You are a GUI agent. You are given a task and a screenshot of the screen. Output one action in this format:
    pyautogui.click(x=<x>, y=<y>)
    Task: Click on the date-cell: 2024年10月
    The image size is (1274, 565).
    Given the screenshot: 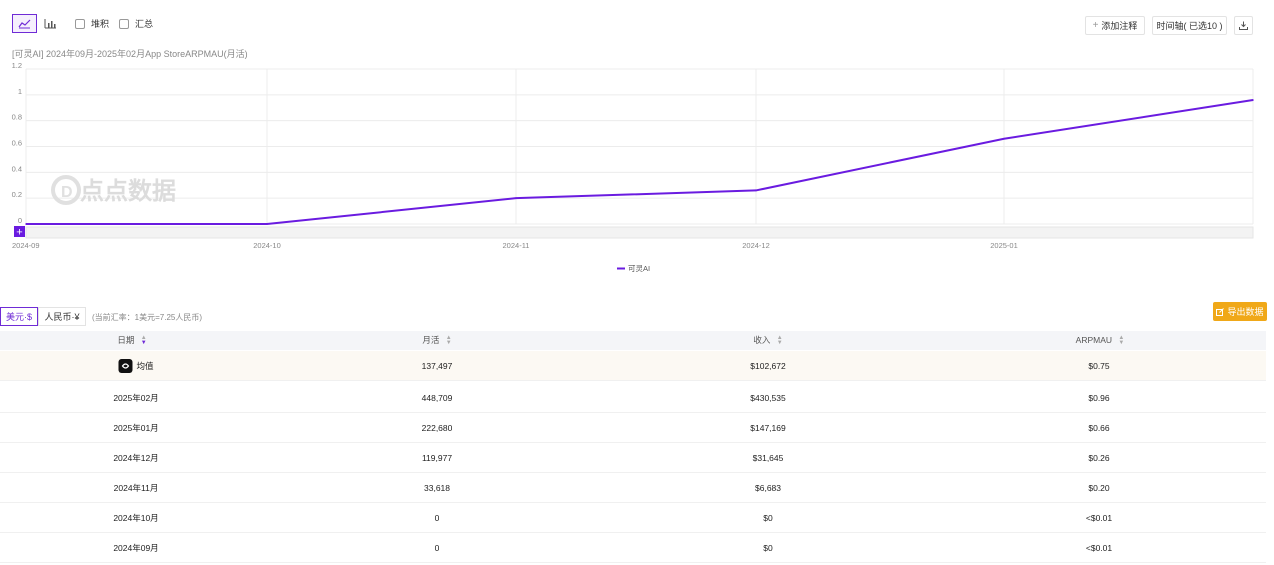 What is the action you would take?
    pyautogui.click(x=136, y=518)
    